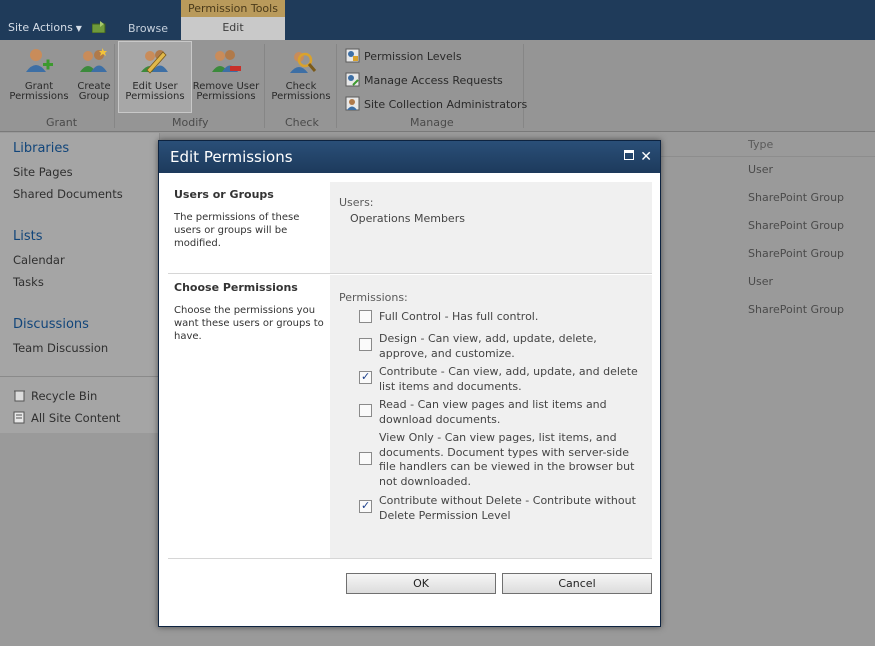 The height and width of the screenshot is (646, 875). I want to click on recycle-bin-icon, so click(19, 396).